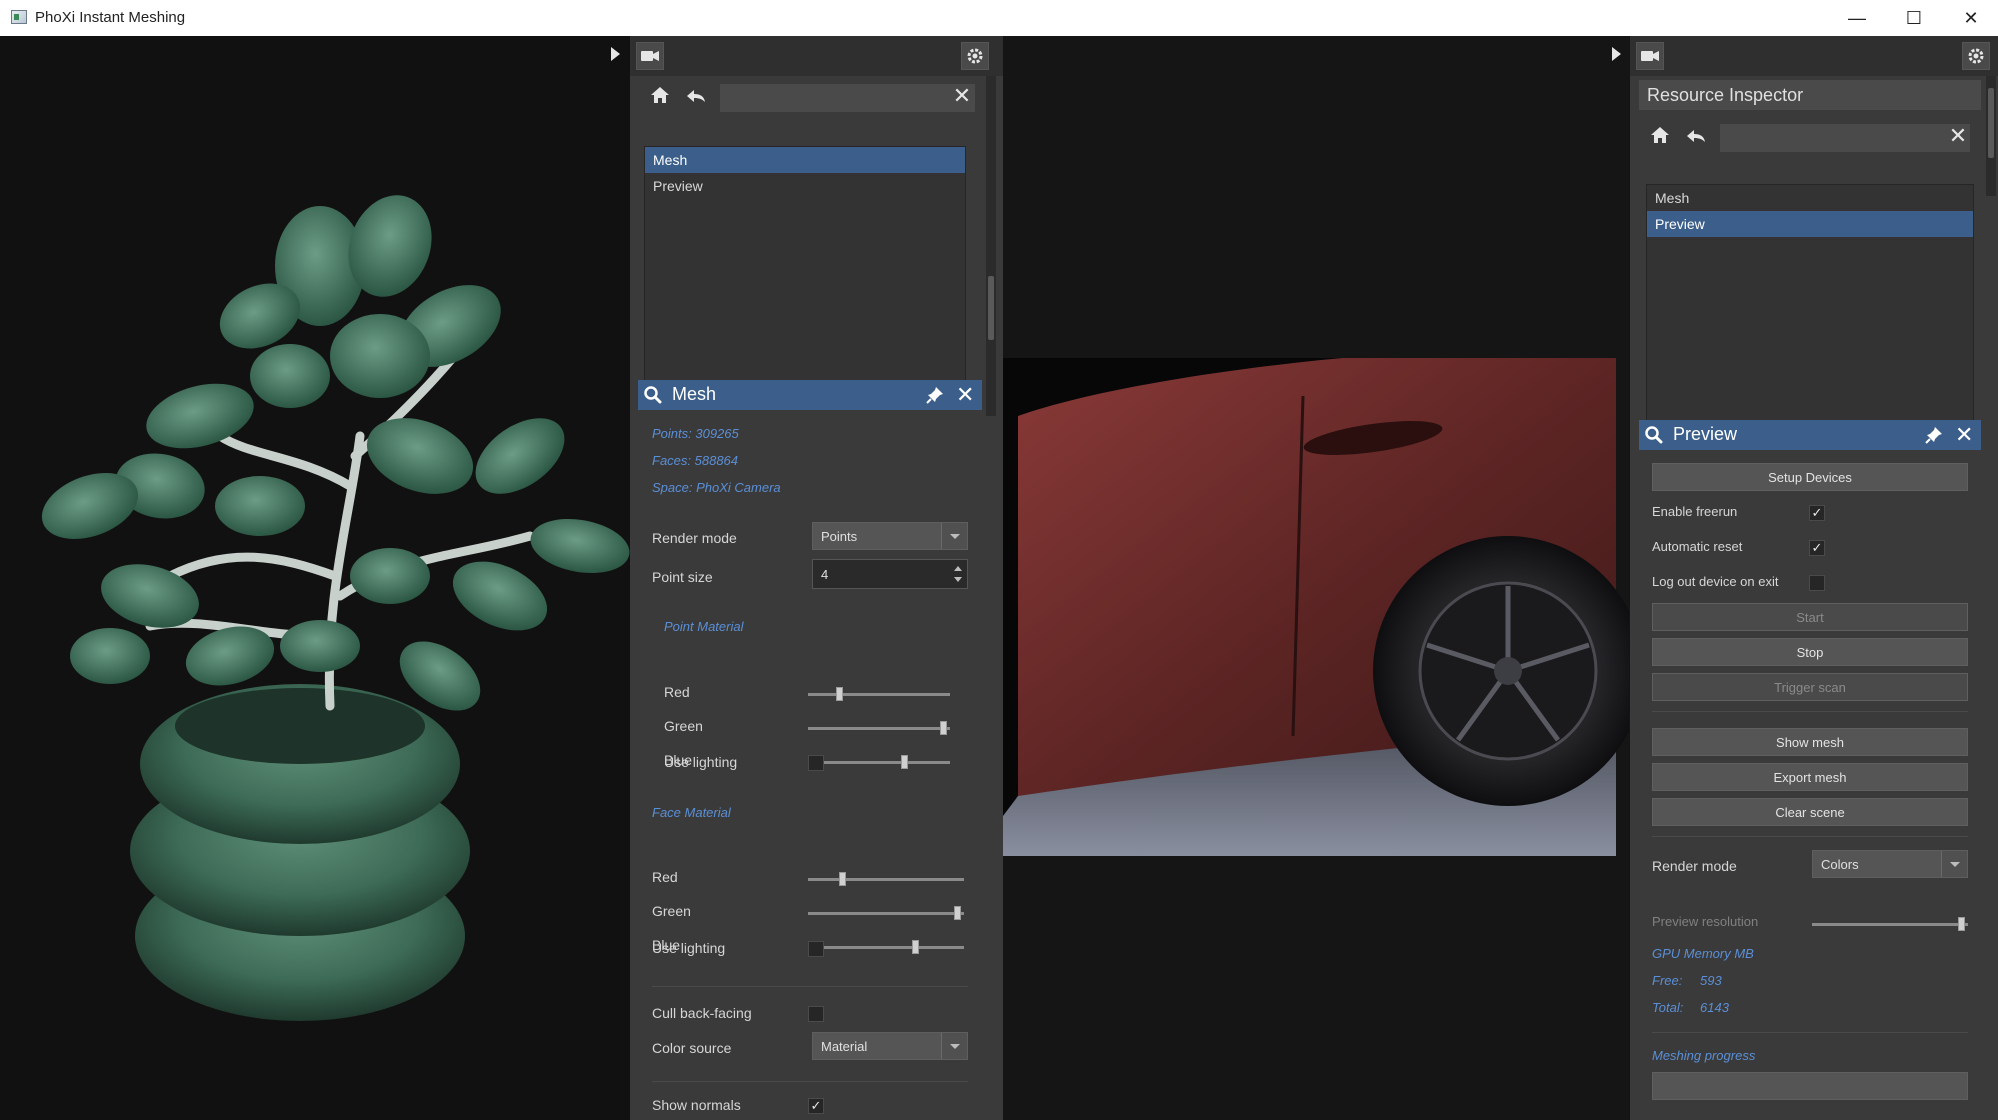 This screenshot has height=1120, width=1998. What do you see at coordinates (1810, 316) in the screenshot?
I see `resource-list: Mesh Preview` at bounding box center [1810, 316].